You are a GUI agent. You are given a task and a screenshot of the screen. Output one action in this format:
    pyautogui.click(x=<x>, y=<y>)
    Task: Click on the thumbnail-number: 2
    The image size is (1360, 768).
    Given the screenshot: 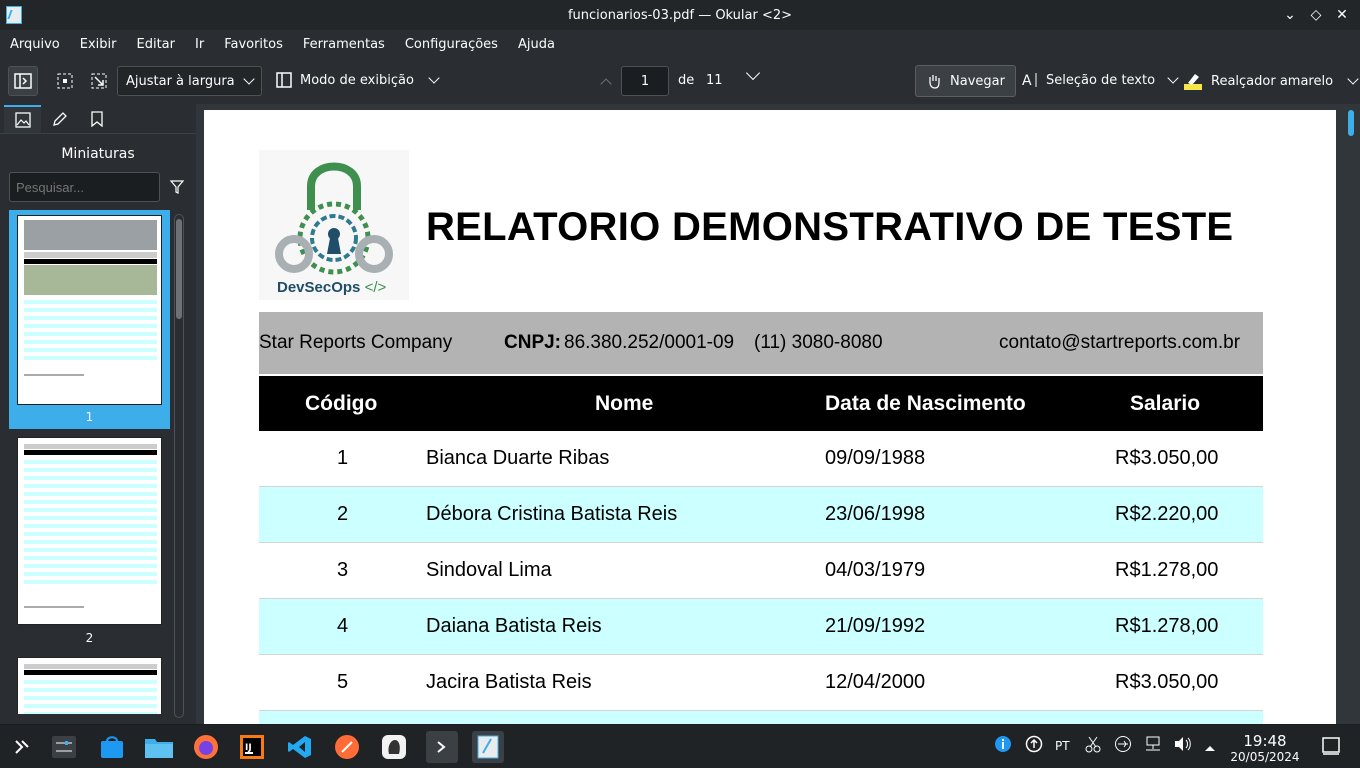 What is the action you would take?
    pyautogui.click(x=89, y=638)
    